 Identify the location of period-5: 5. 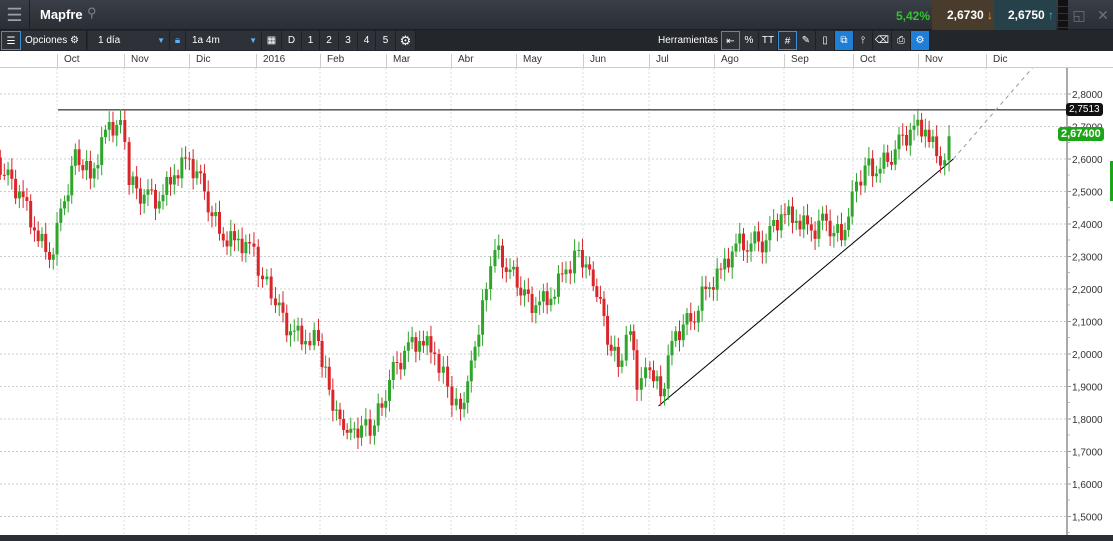
(386, 40).